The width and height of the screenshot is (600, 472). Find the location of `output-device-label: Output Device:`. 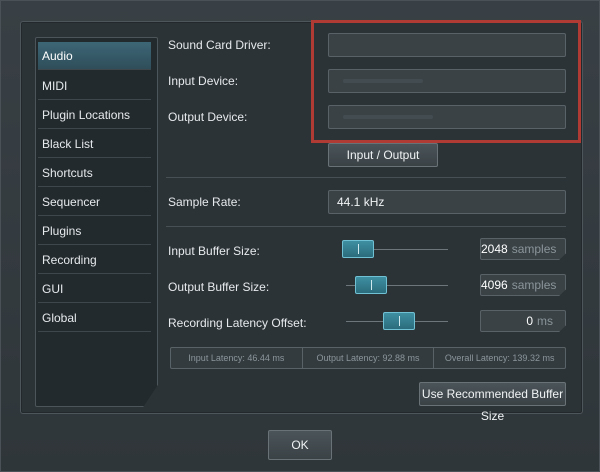

output-device-label: Output Device: is located at coordinates (208, 117).